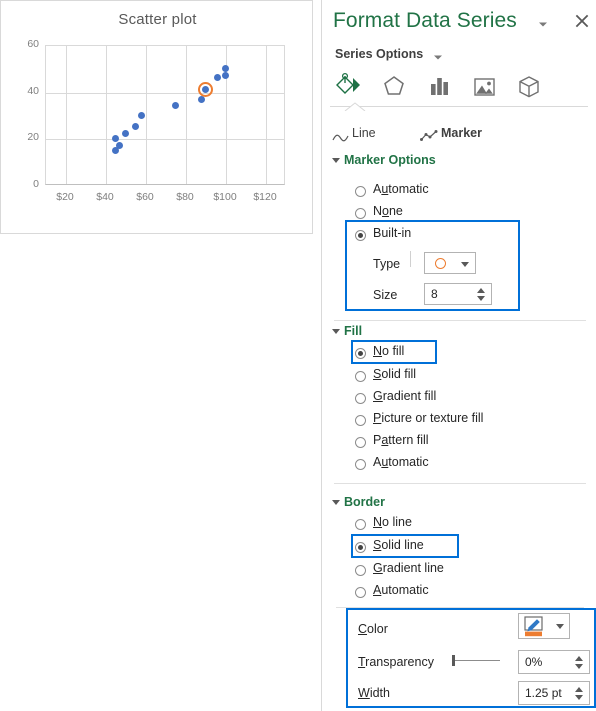  What do you see at coordinates (165, 115) in the screenshot?
I see `chart-plot-area` at bounding box center [165, 115].